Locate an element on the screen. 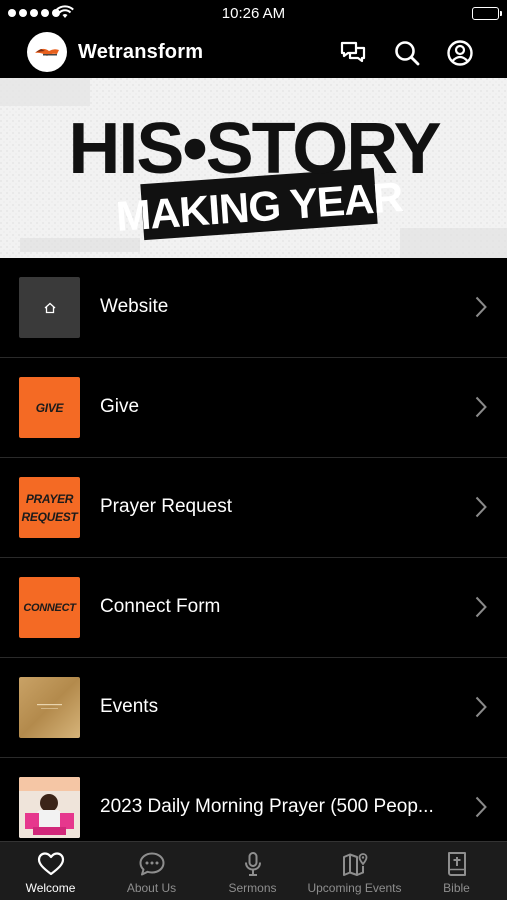  menu-item-label: Prayer Request is located at coordinates (166, 506).